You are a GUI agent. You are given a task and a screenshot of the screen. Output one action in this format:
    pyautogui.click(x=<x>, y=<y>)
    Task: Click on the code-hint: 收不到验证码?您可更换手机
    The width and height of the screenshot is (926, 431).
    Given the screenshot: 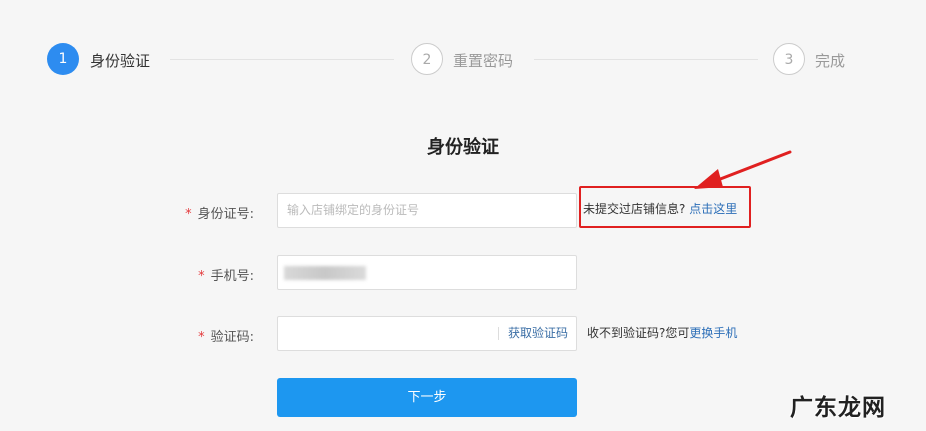 What is the action you would take?
    pyautogui.click(x=662, y=332)
    